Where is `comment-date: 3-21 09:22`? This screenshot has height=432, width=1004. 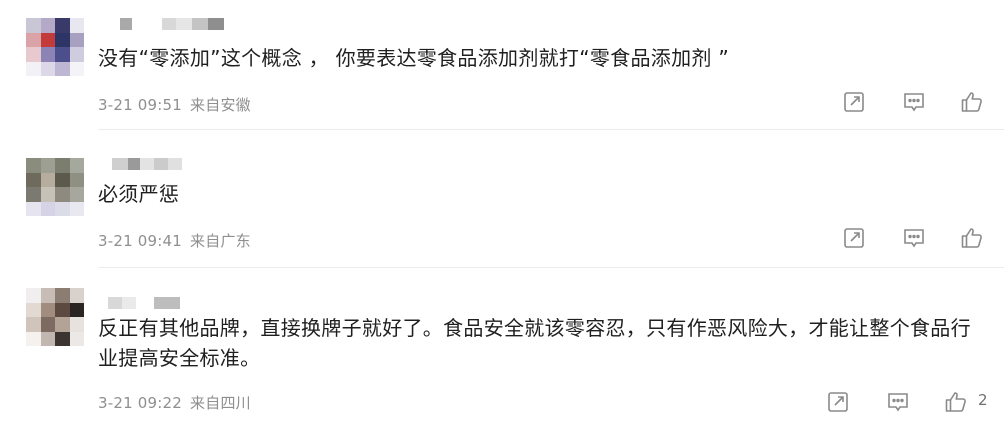 comment-date: 3-21 09:22 is located at coordinates (140, 403).